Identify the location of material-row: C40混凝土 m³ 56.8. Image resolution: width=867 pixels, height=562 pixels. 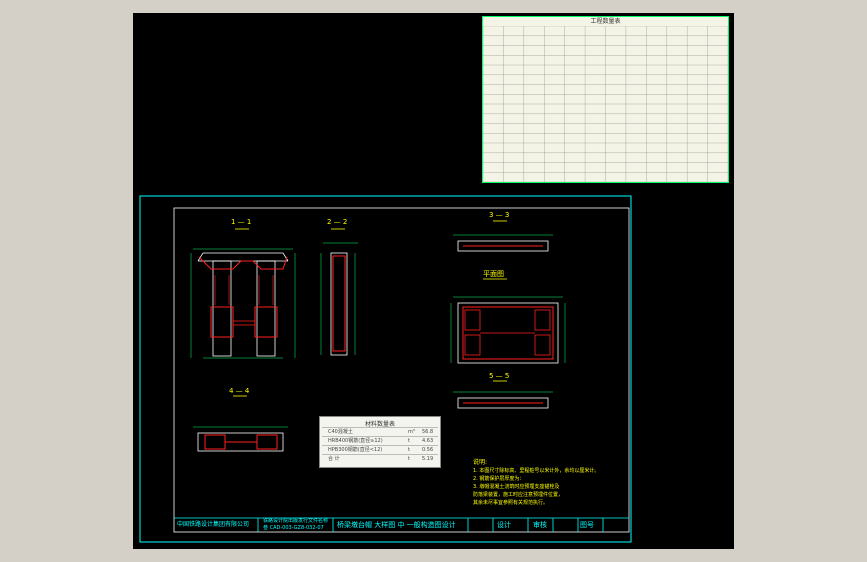
(380, 431).